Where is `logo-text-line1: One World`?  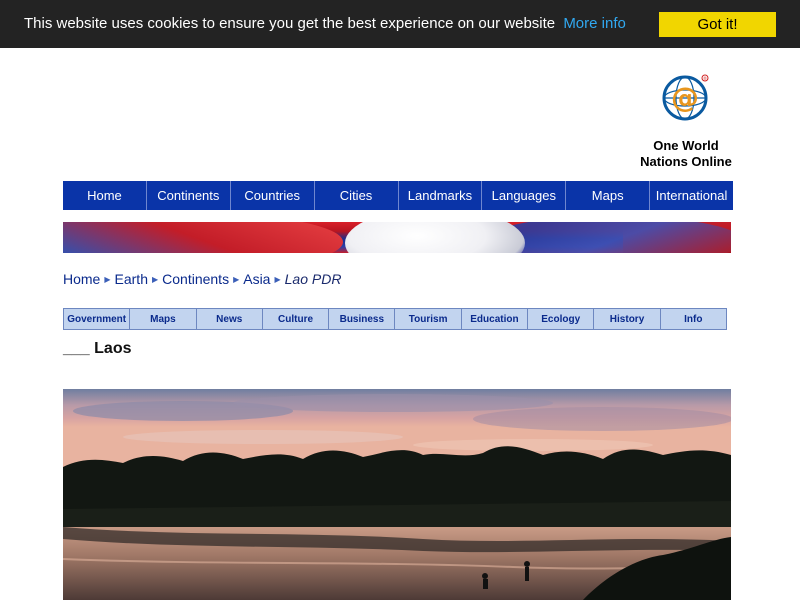
logo-text-line1: One World is located at coordinates (686, 145).